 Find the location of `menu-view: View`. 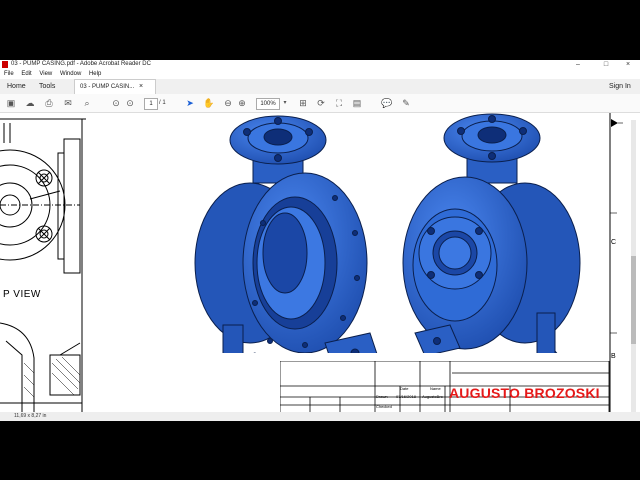

menu-view: View is located at coordinates (45, 74).